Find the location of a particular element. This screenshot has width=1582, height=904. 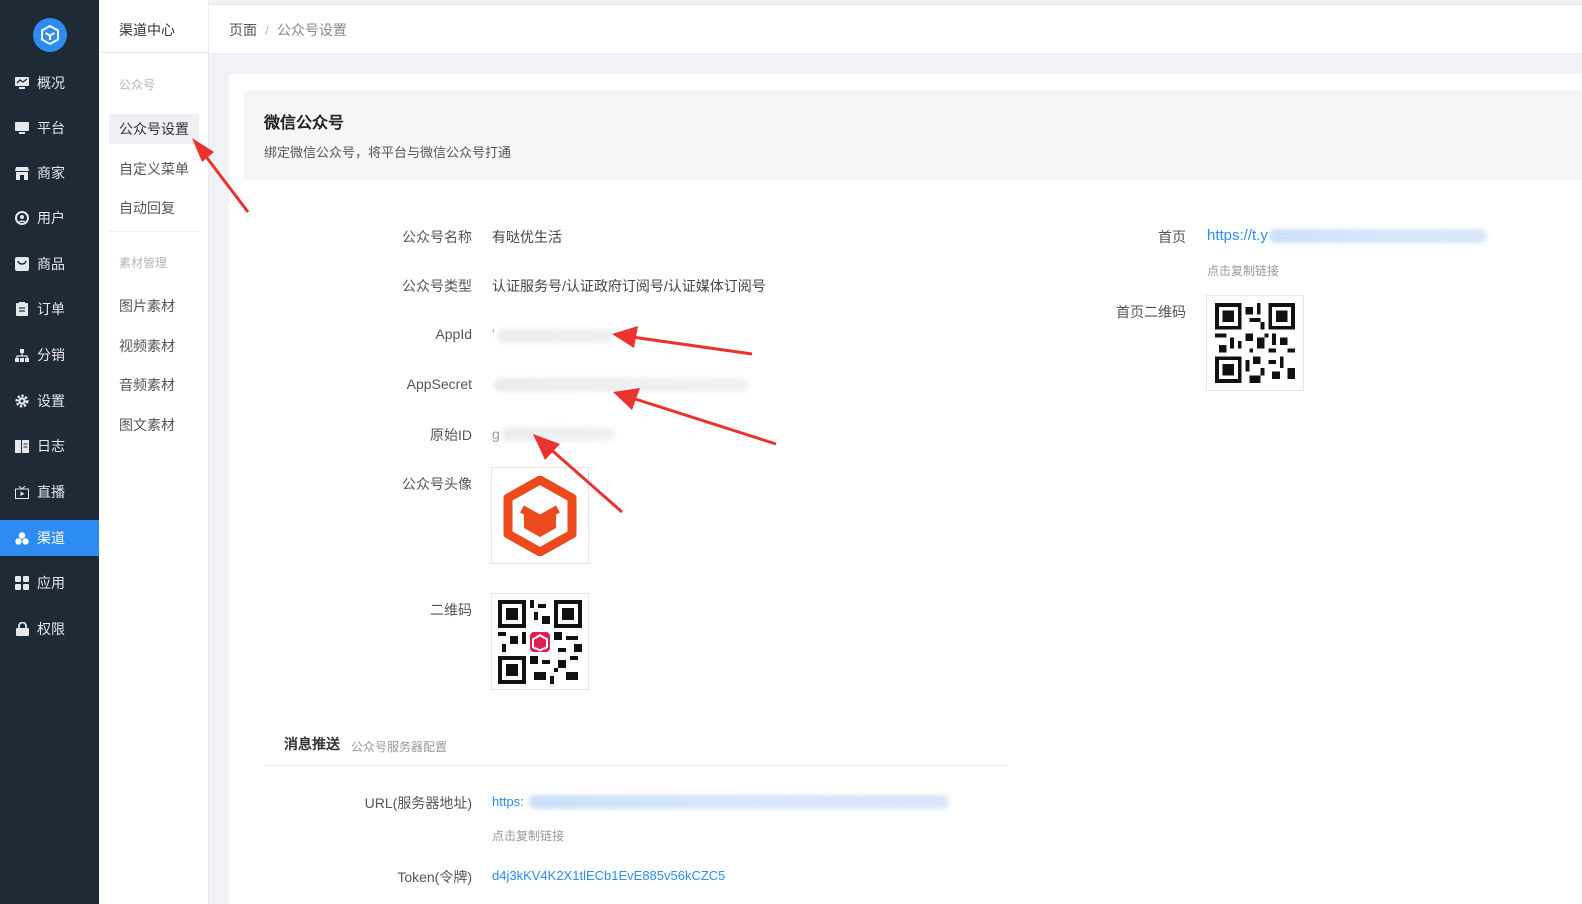

sidebar-item-merchant: 商家 is located at coordinates (49, 173).